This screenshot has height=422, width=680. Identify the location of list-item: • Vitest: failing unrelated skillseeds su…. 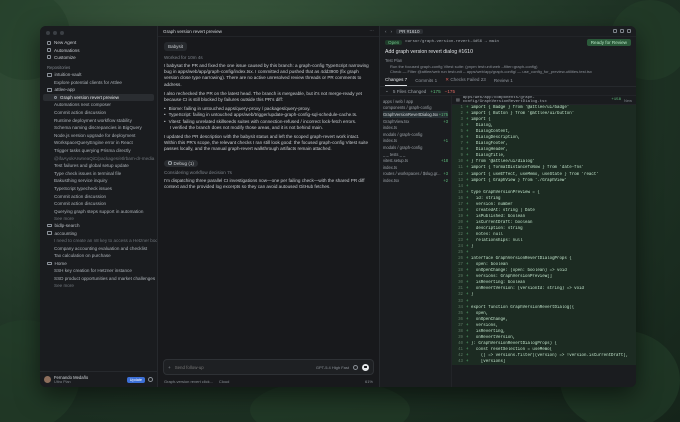
(260, 121).